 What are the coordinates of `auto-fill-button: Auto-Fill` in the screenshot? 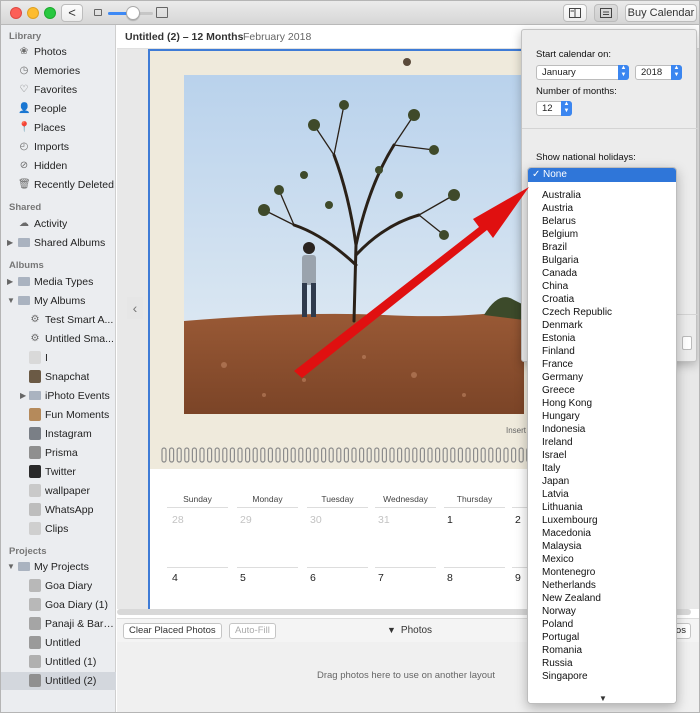 It's located at (252, 631).